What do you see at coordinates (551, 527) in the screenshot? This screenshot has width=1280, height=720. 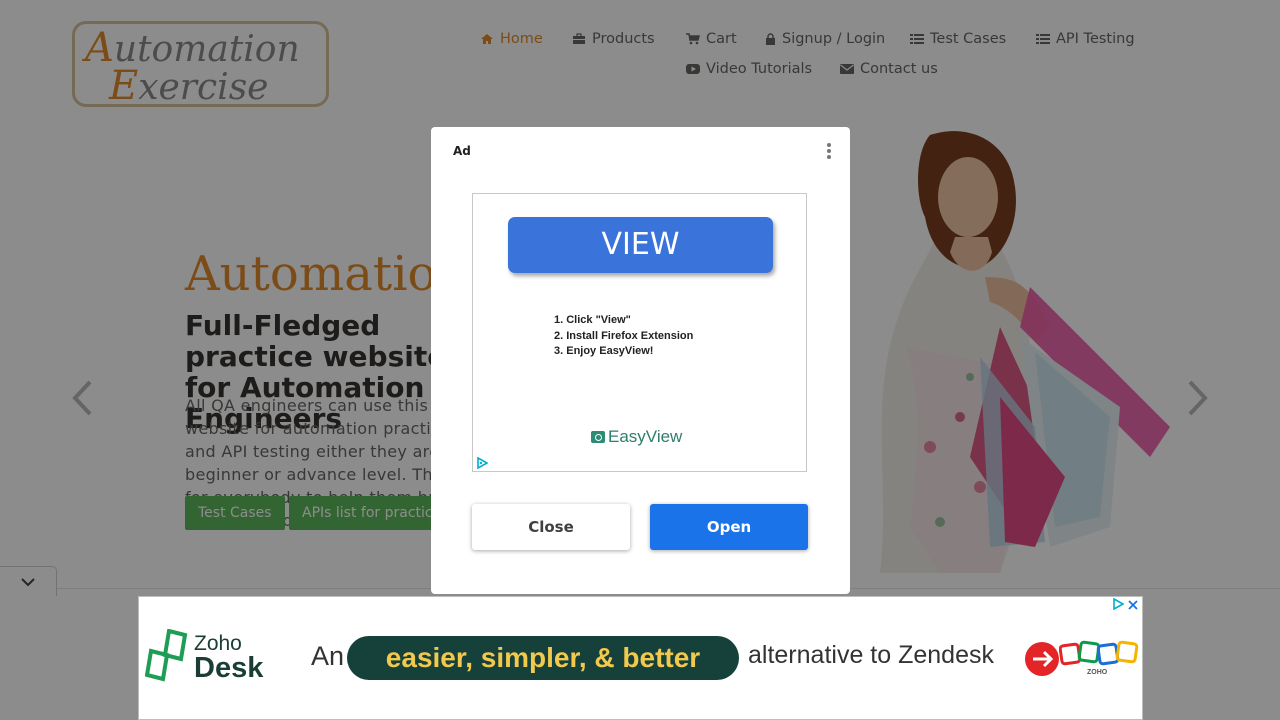 I see `close-button: Close` at bounding box center [551, 527].